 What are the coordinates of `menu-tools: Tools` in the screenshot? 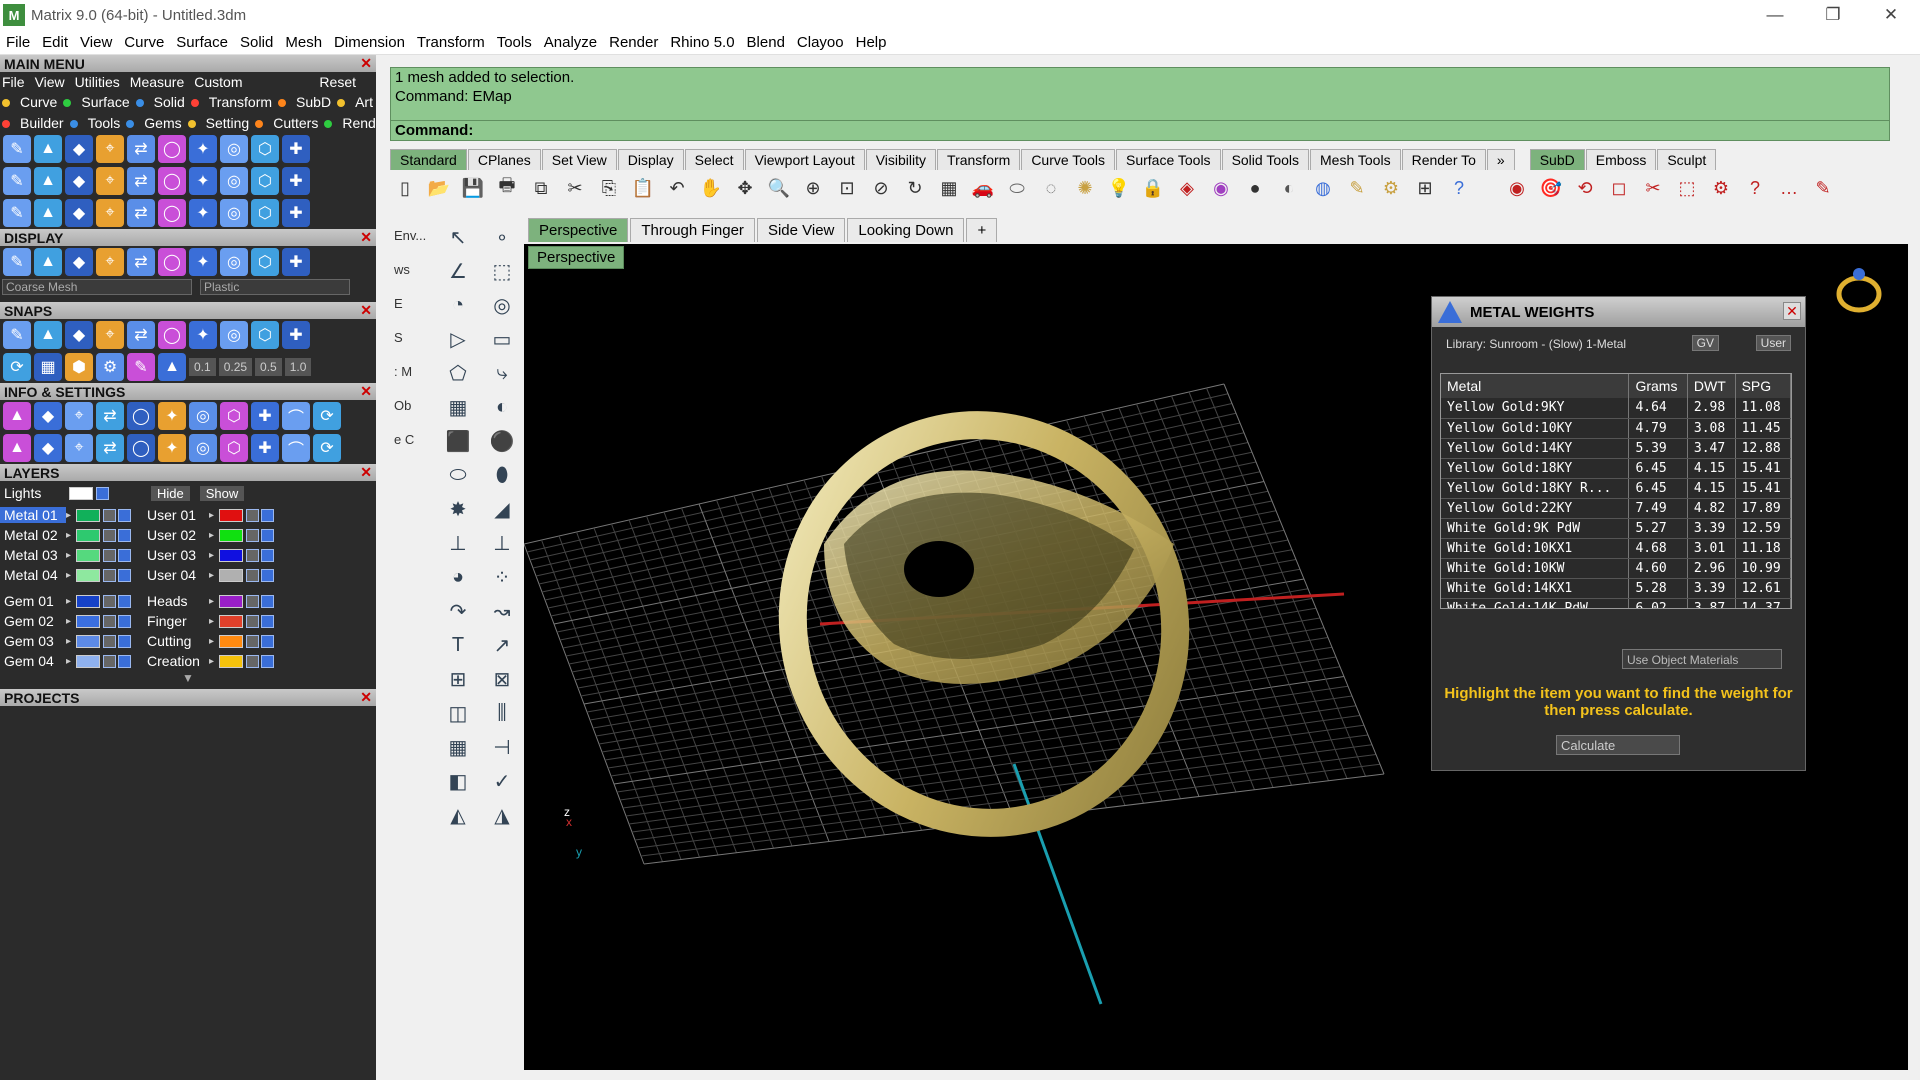 It's located at (514, 42).